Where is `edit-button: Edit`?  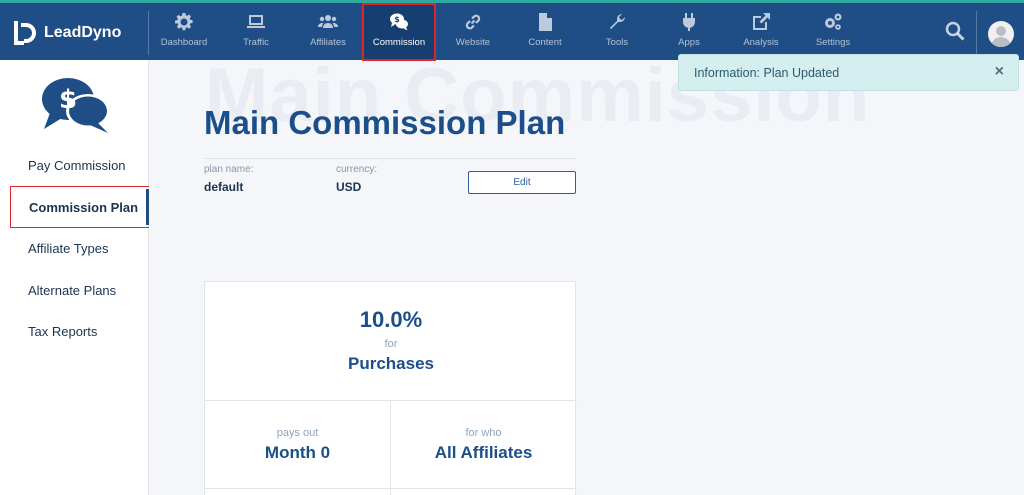
edit-button: Edit is located at coordinates (522, 182).